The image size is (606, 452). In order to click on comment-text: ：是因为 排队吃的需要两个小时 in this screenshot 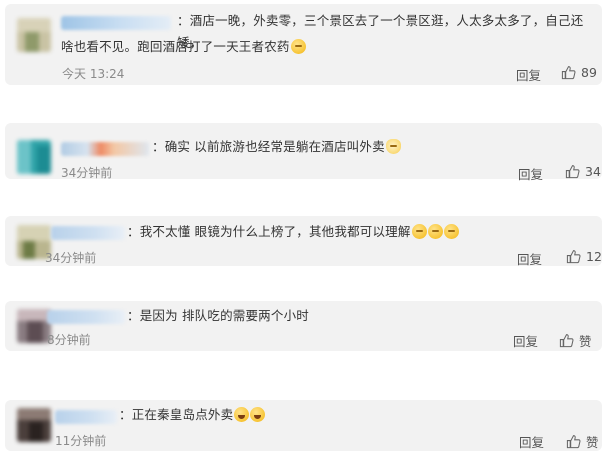, I will do `click(327, 316)`.